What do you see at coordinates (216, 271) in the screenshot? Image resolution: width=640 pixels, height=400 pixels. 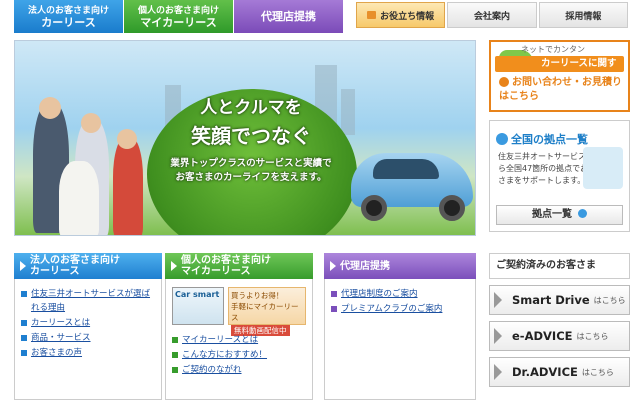 I see `personal-header-big: マイカーリース` at bounding box center [216, 271].